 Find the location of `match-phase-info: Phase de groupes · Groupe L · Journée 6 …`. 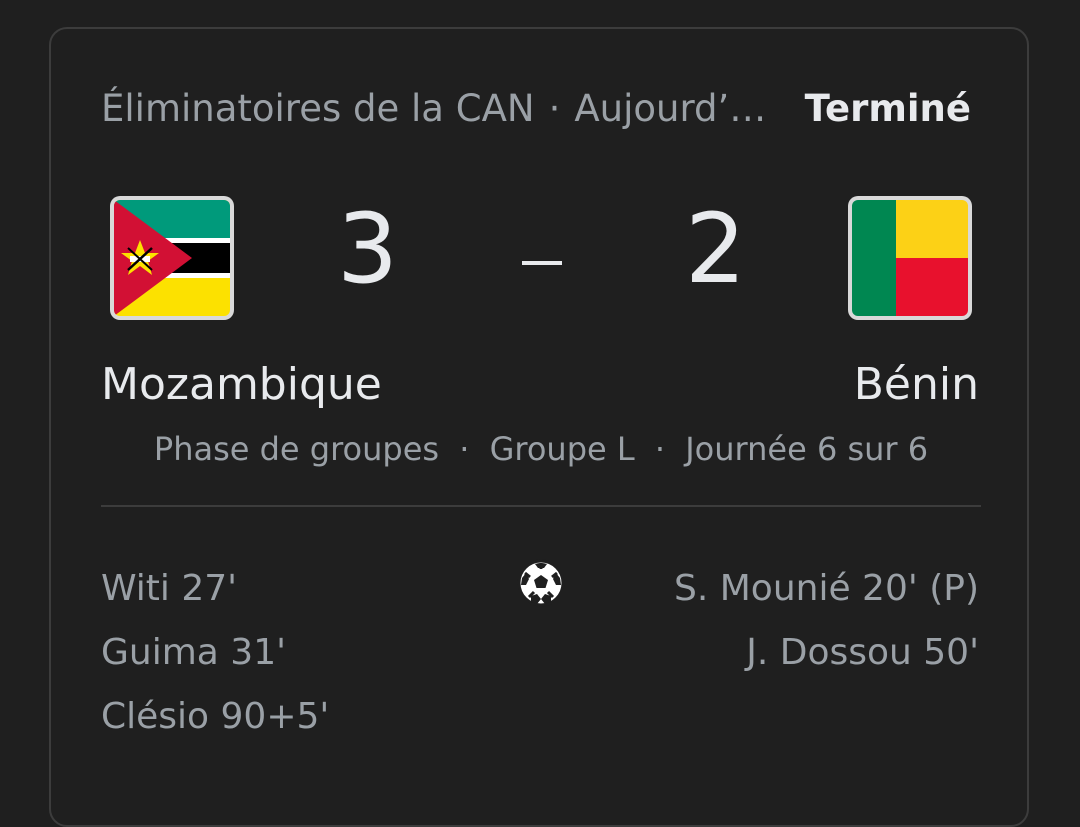

match-phase-info: Phase de groupes · Groupe L · Journée 6 … is located at coordinates (541, 449).